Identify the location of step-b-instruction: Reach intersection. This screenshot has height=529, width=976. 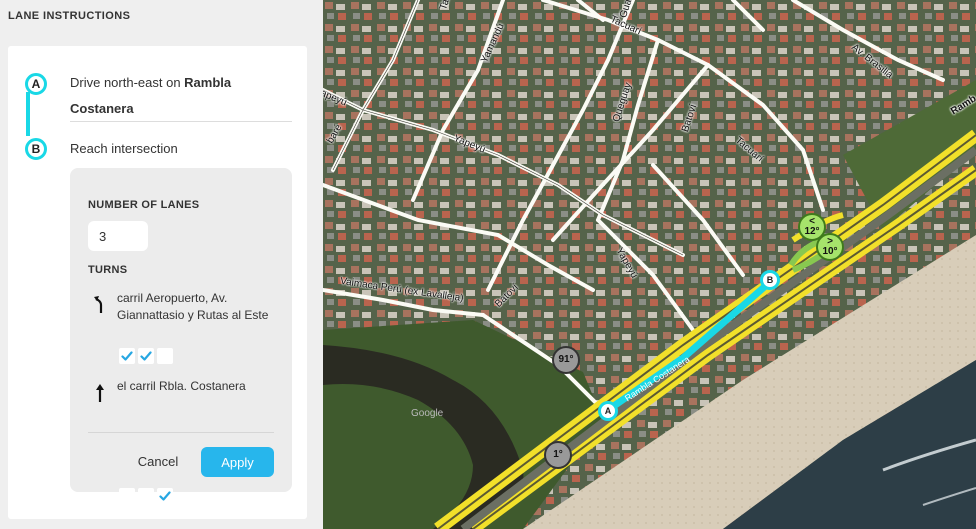
(124, 148).